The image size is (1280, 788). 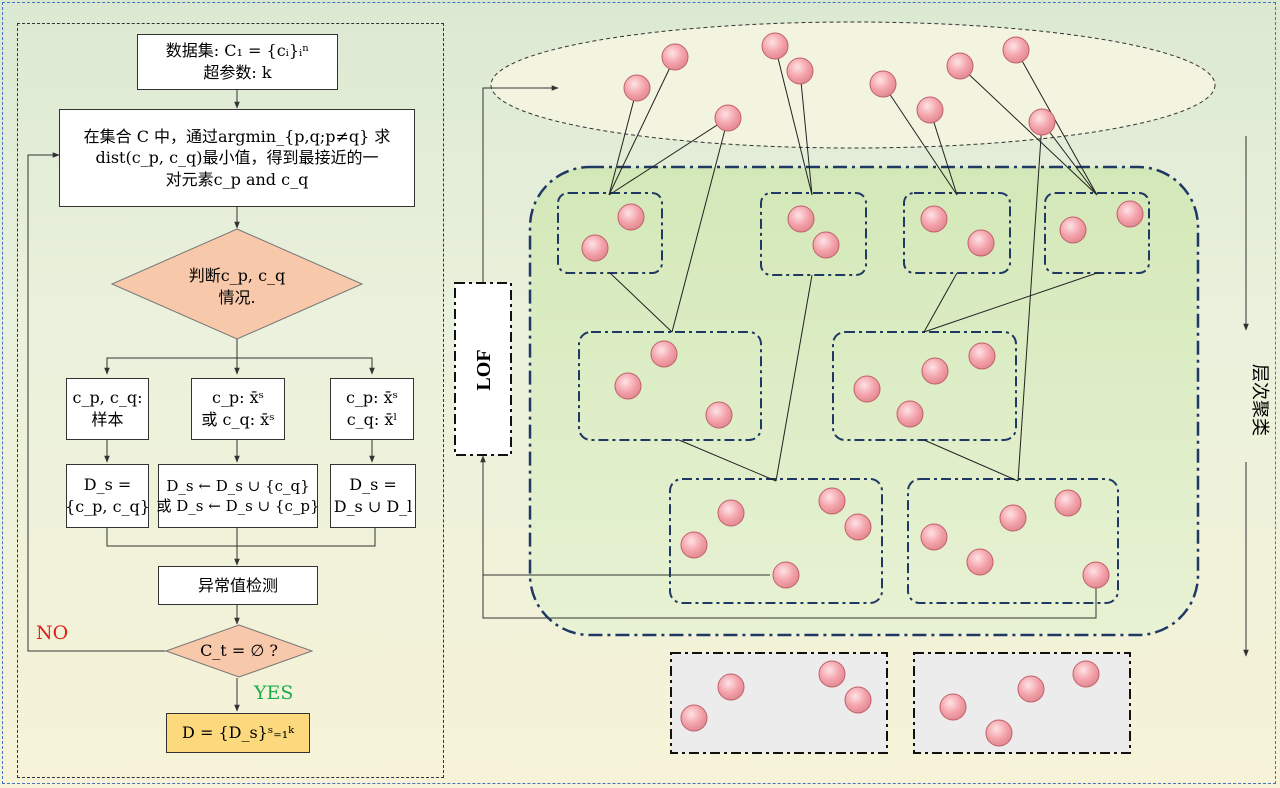 What do you see at coordinates (237, 51) in the screenshot?
I see `input-dataset: 数据集: C₁ = {cᵢ}ᵢⁿ` at bounding box center [237, 51].